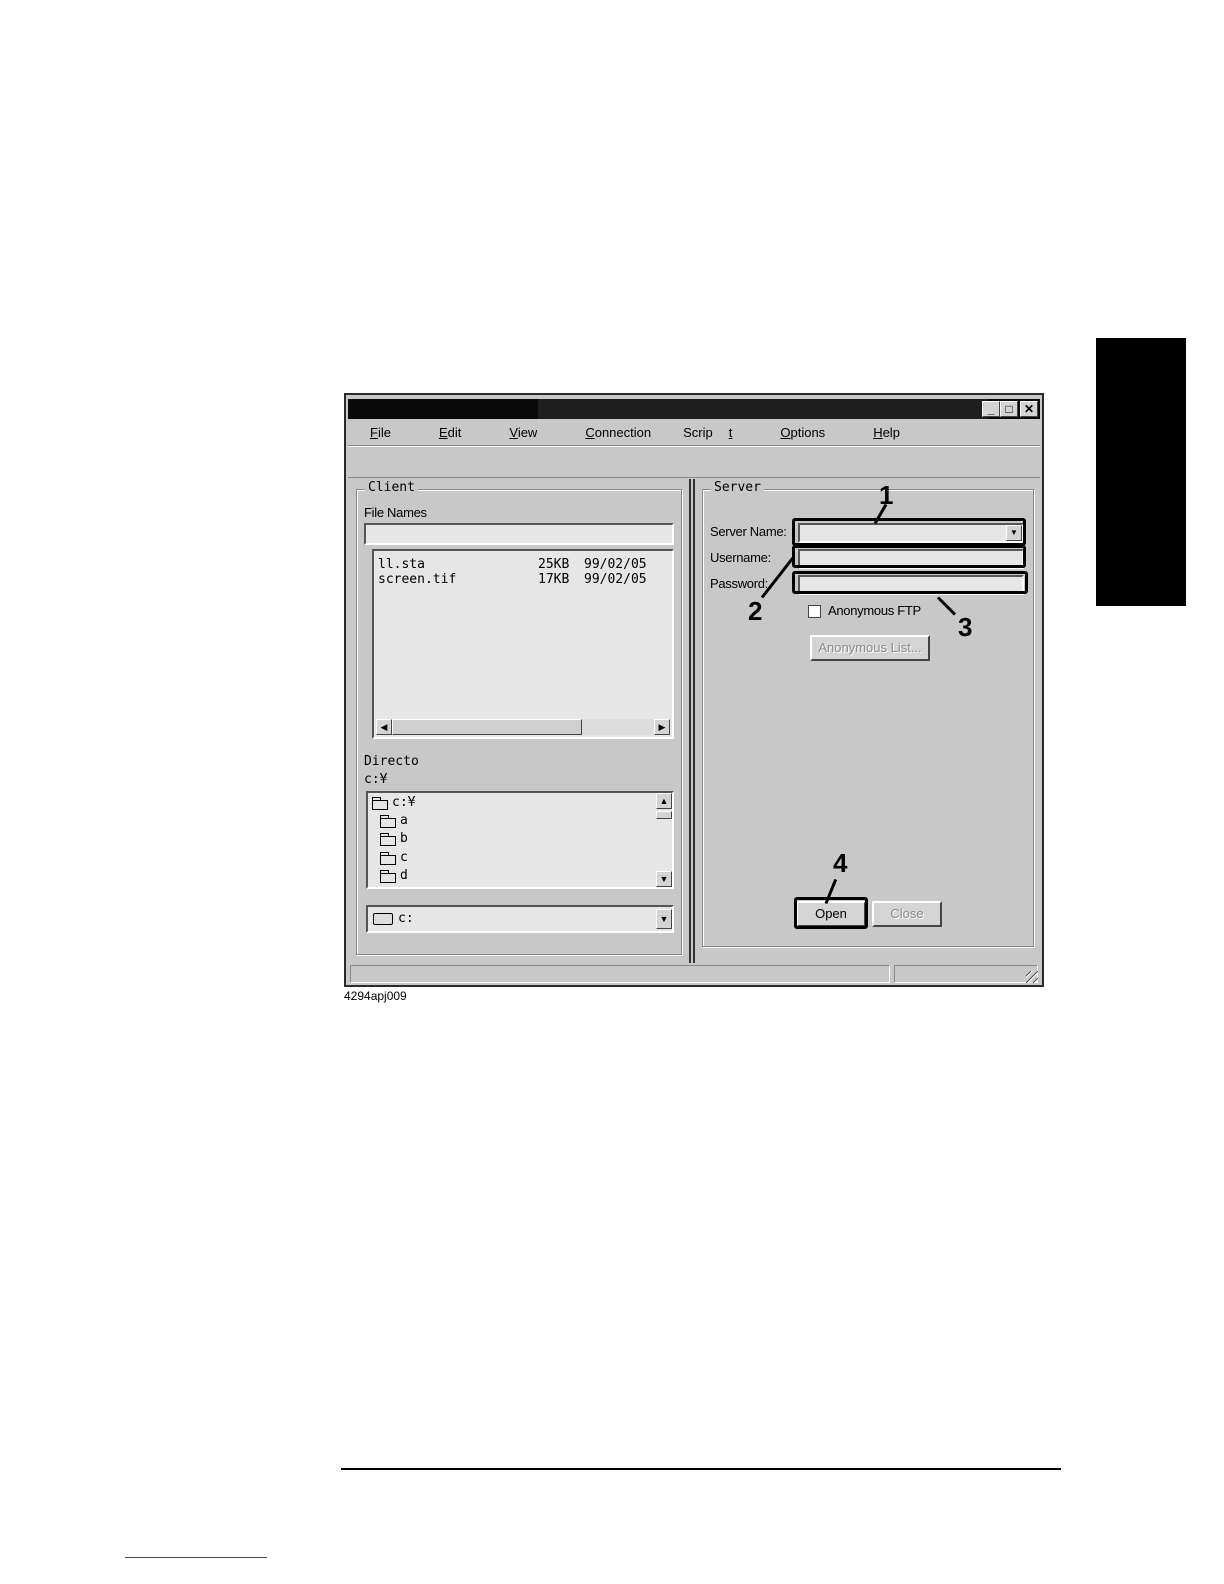  Describe the element at coordinates (520, 840) in the screenshot. I see `directory-tree: c:¥ a b c d ▲ ▼` at that location.